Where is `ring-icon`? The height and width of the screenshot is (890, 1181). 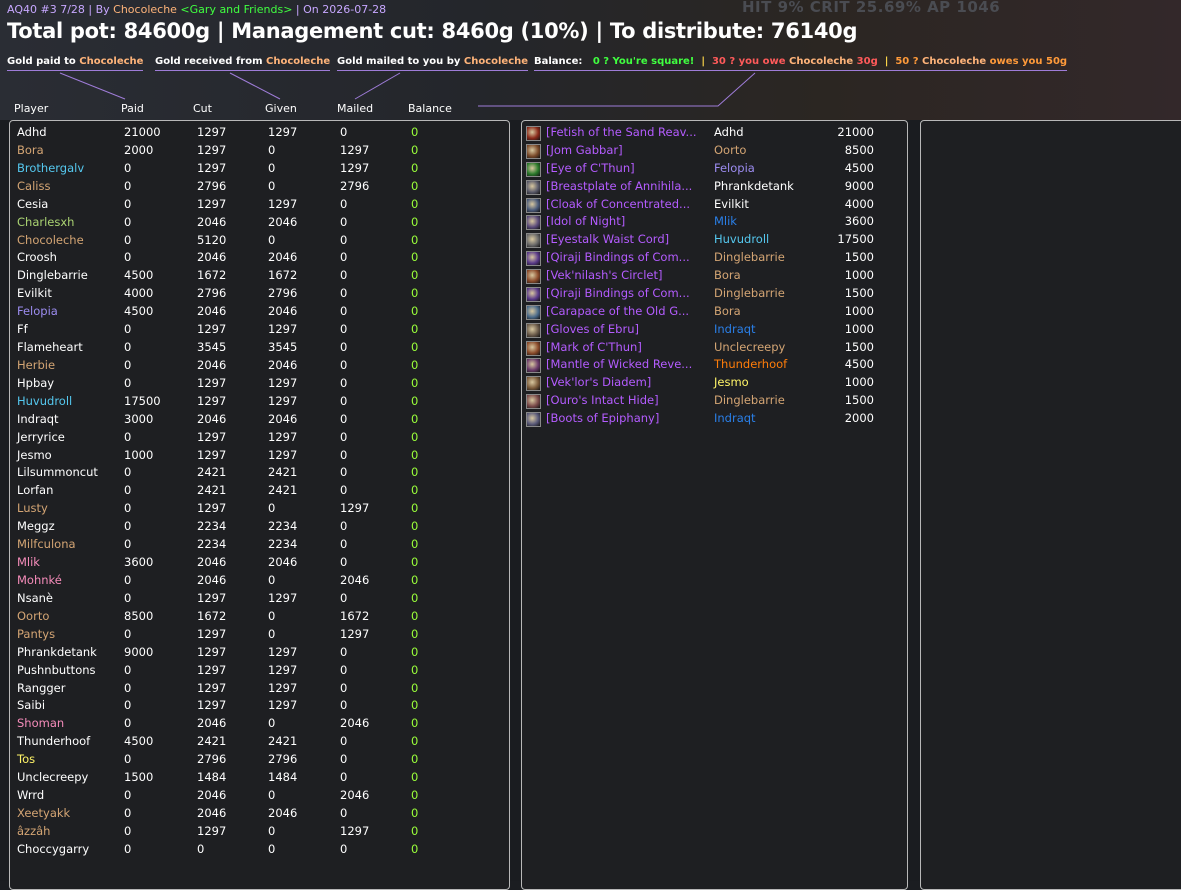
ring-icon is located at coordinates (533, 277).